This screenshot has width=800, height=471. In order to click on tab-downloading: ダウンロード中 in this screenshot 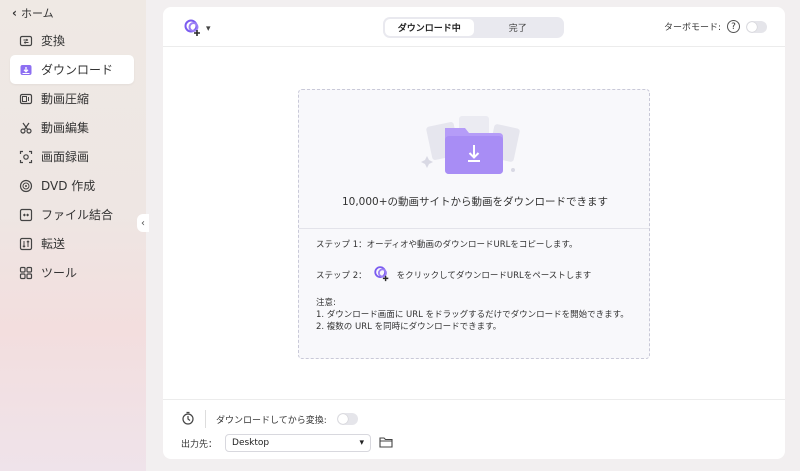, I will do `click(429, 27)`.